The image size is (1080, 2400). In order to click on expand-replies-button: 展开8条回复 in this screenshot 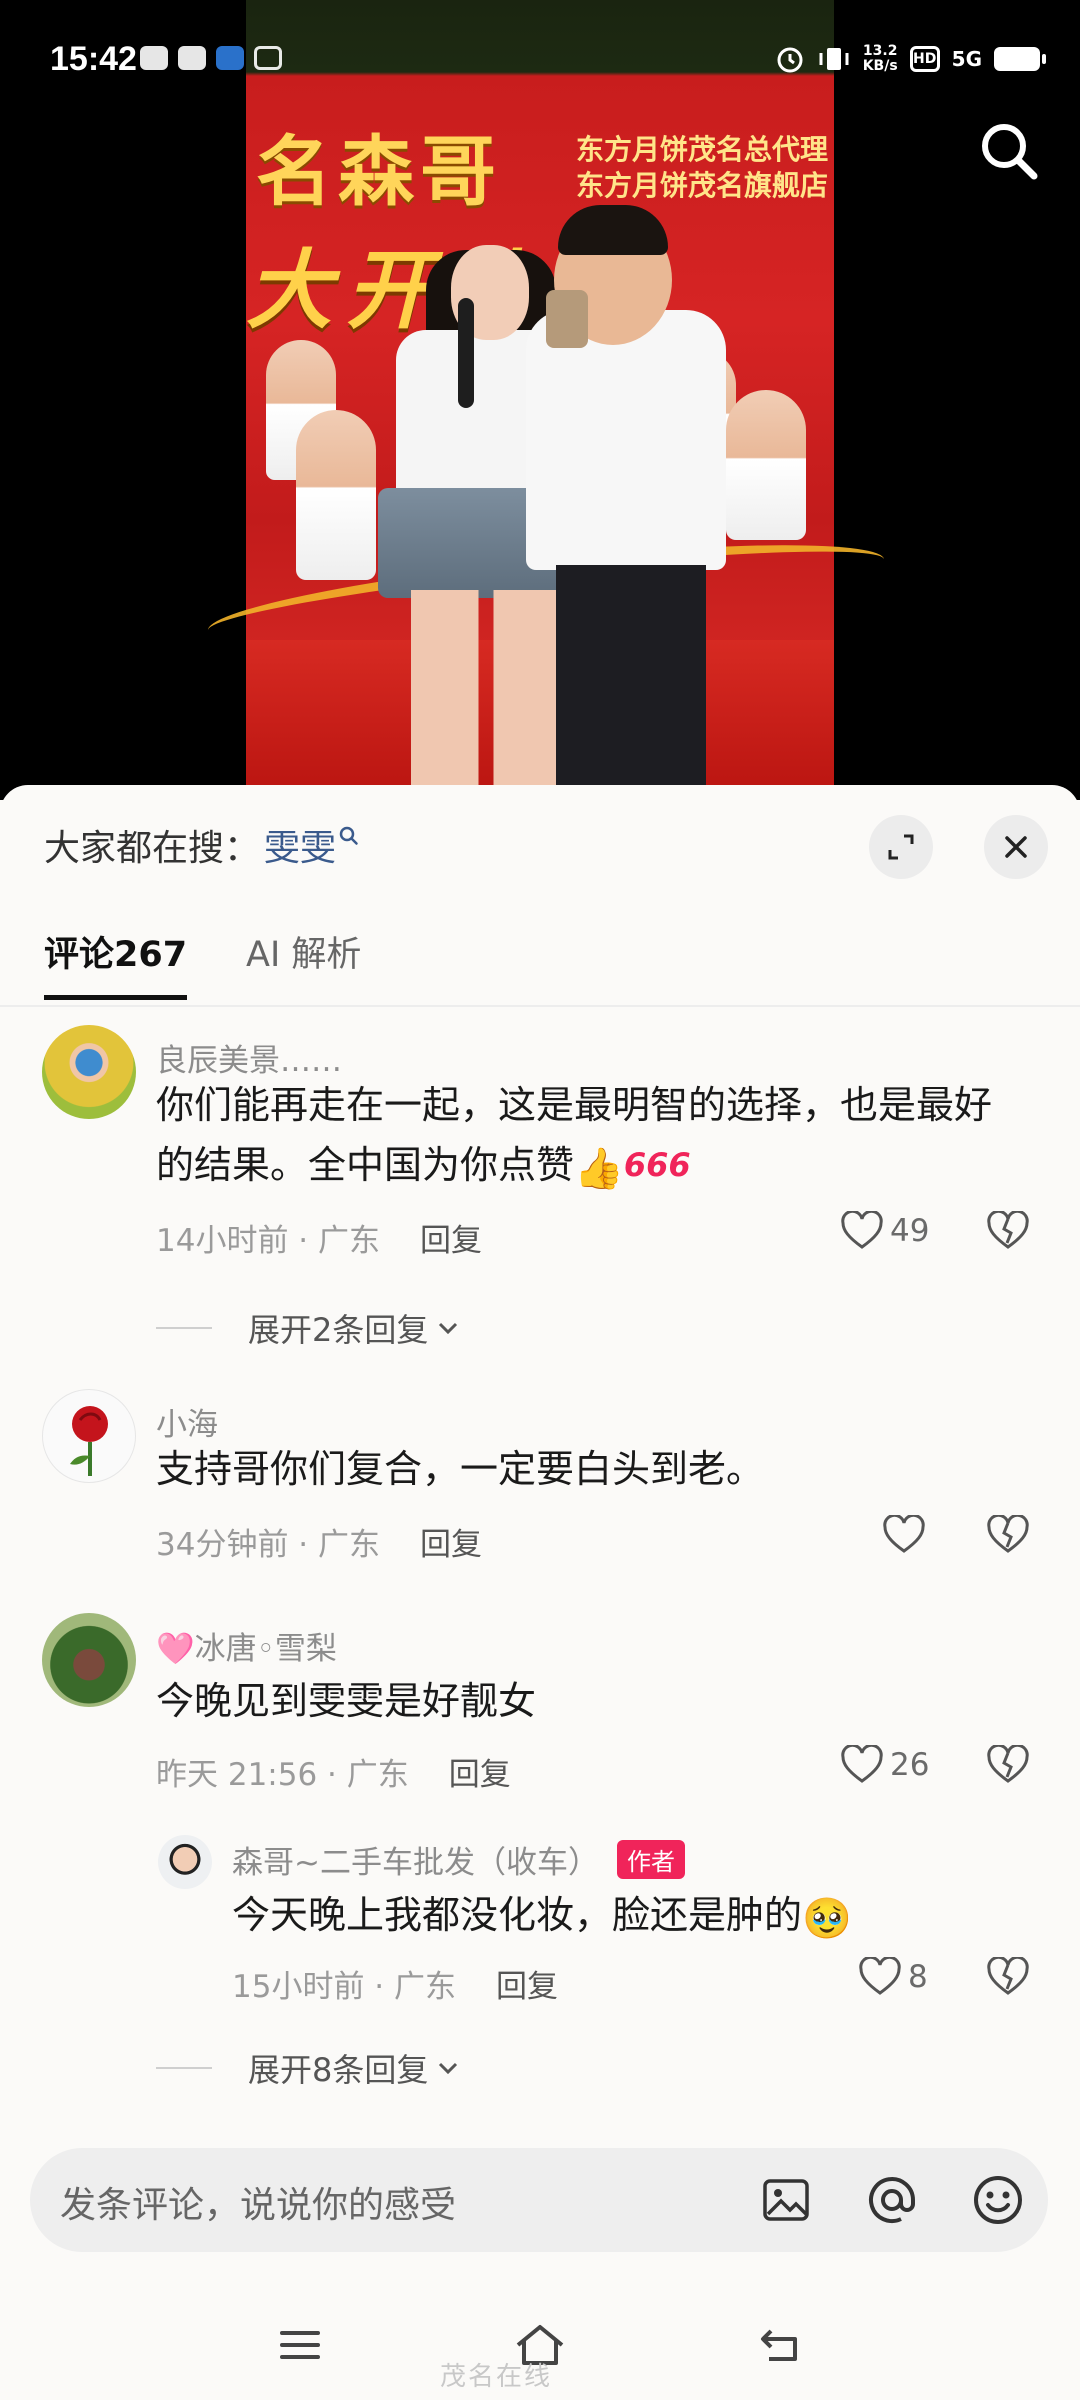, I will do `click(309, 2068)`.